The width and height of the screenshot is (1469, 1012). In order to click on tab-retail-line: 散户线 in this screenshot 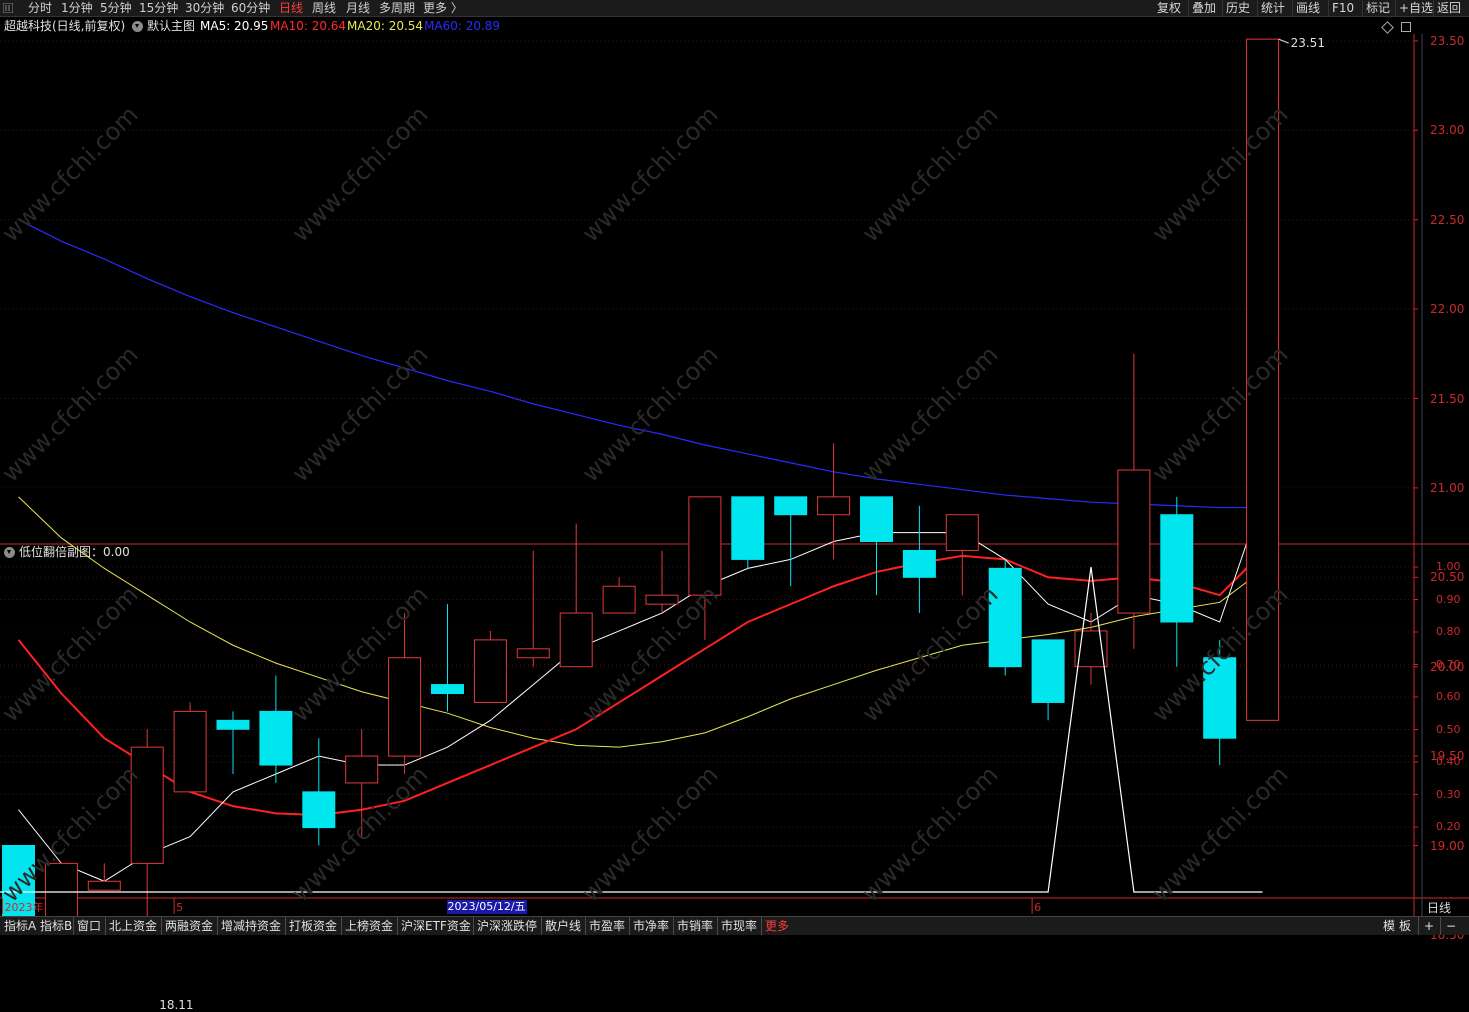, I will do `click(561, 926)`.